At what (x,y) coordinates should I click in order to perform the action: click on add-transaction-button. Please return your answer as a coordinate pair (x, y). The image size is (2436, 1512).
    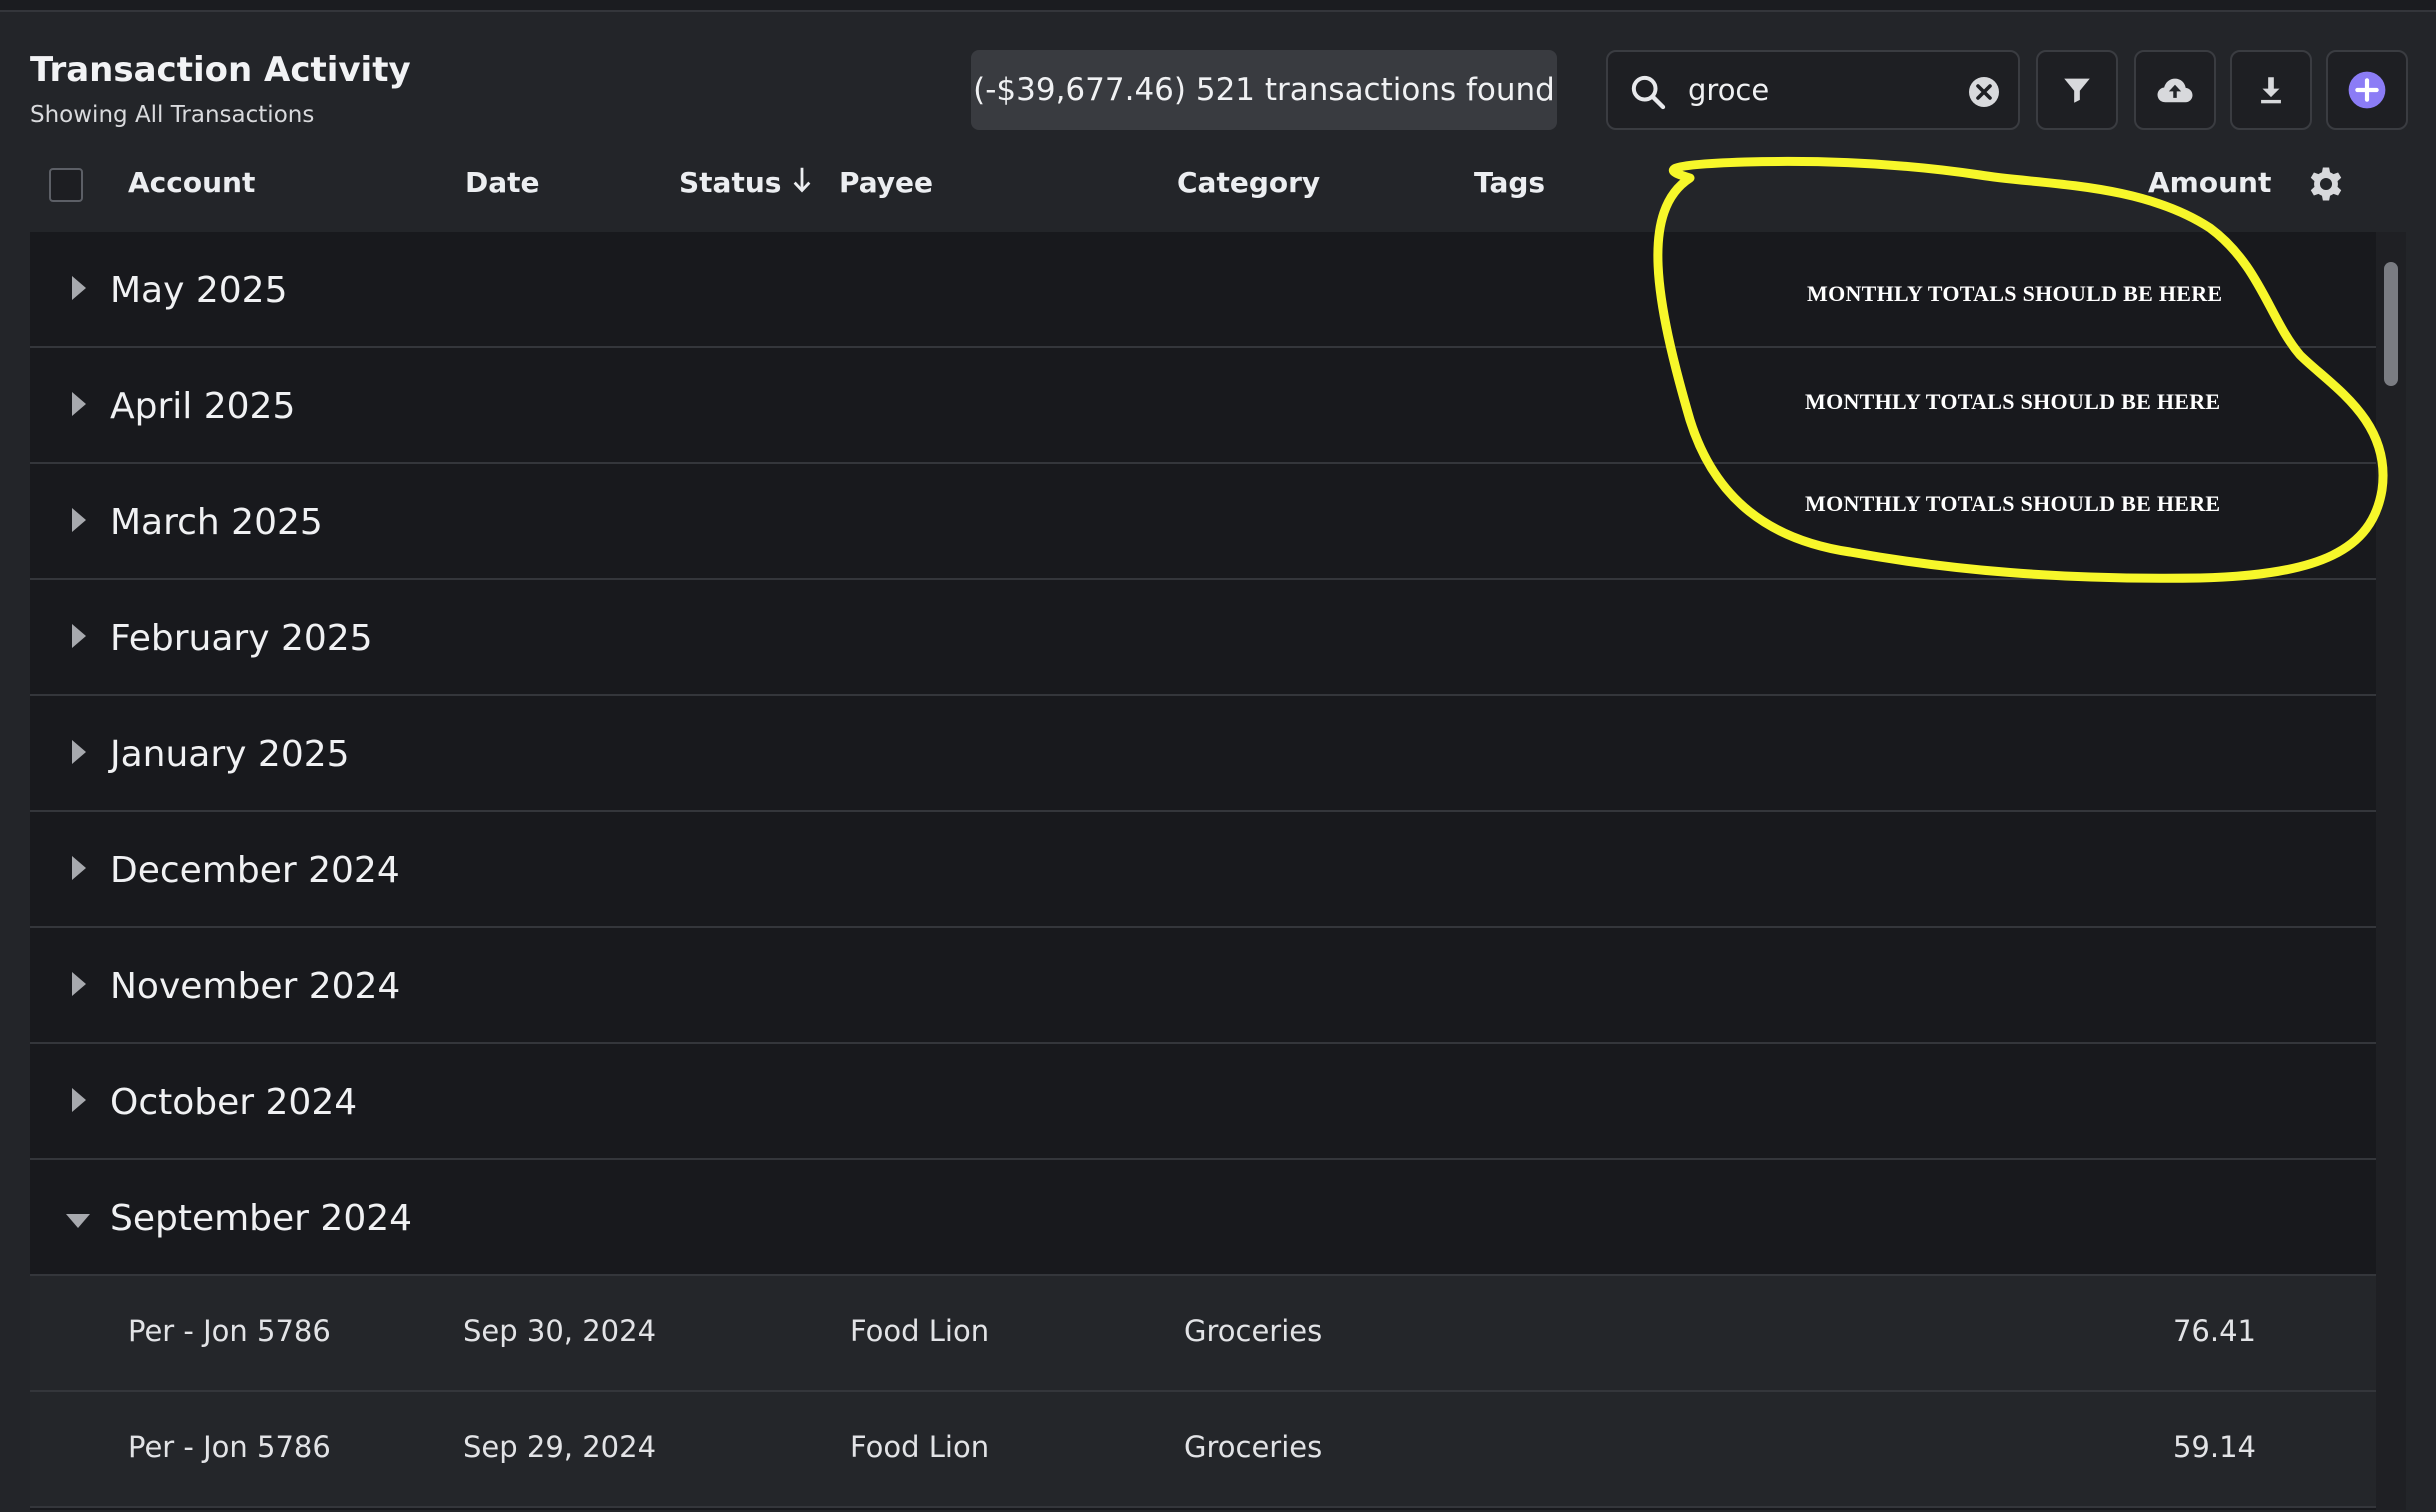
    Looking at the image, I should click on (2367, 90).